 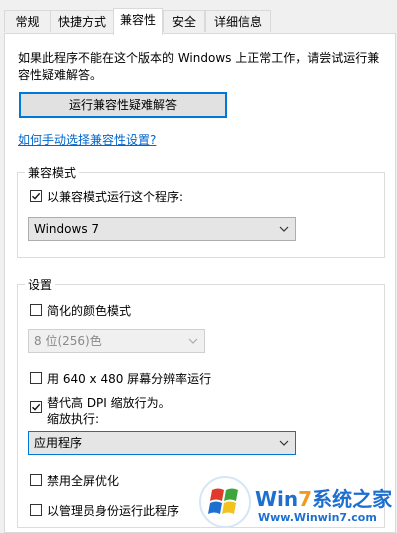 What do you see at coordinates (116, 341) in the screenshot?
I see `color-depth-select: 8 位(256)色` at bounding box center [116, 341].